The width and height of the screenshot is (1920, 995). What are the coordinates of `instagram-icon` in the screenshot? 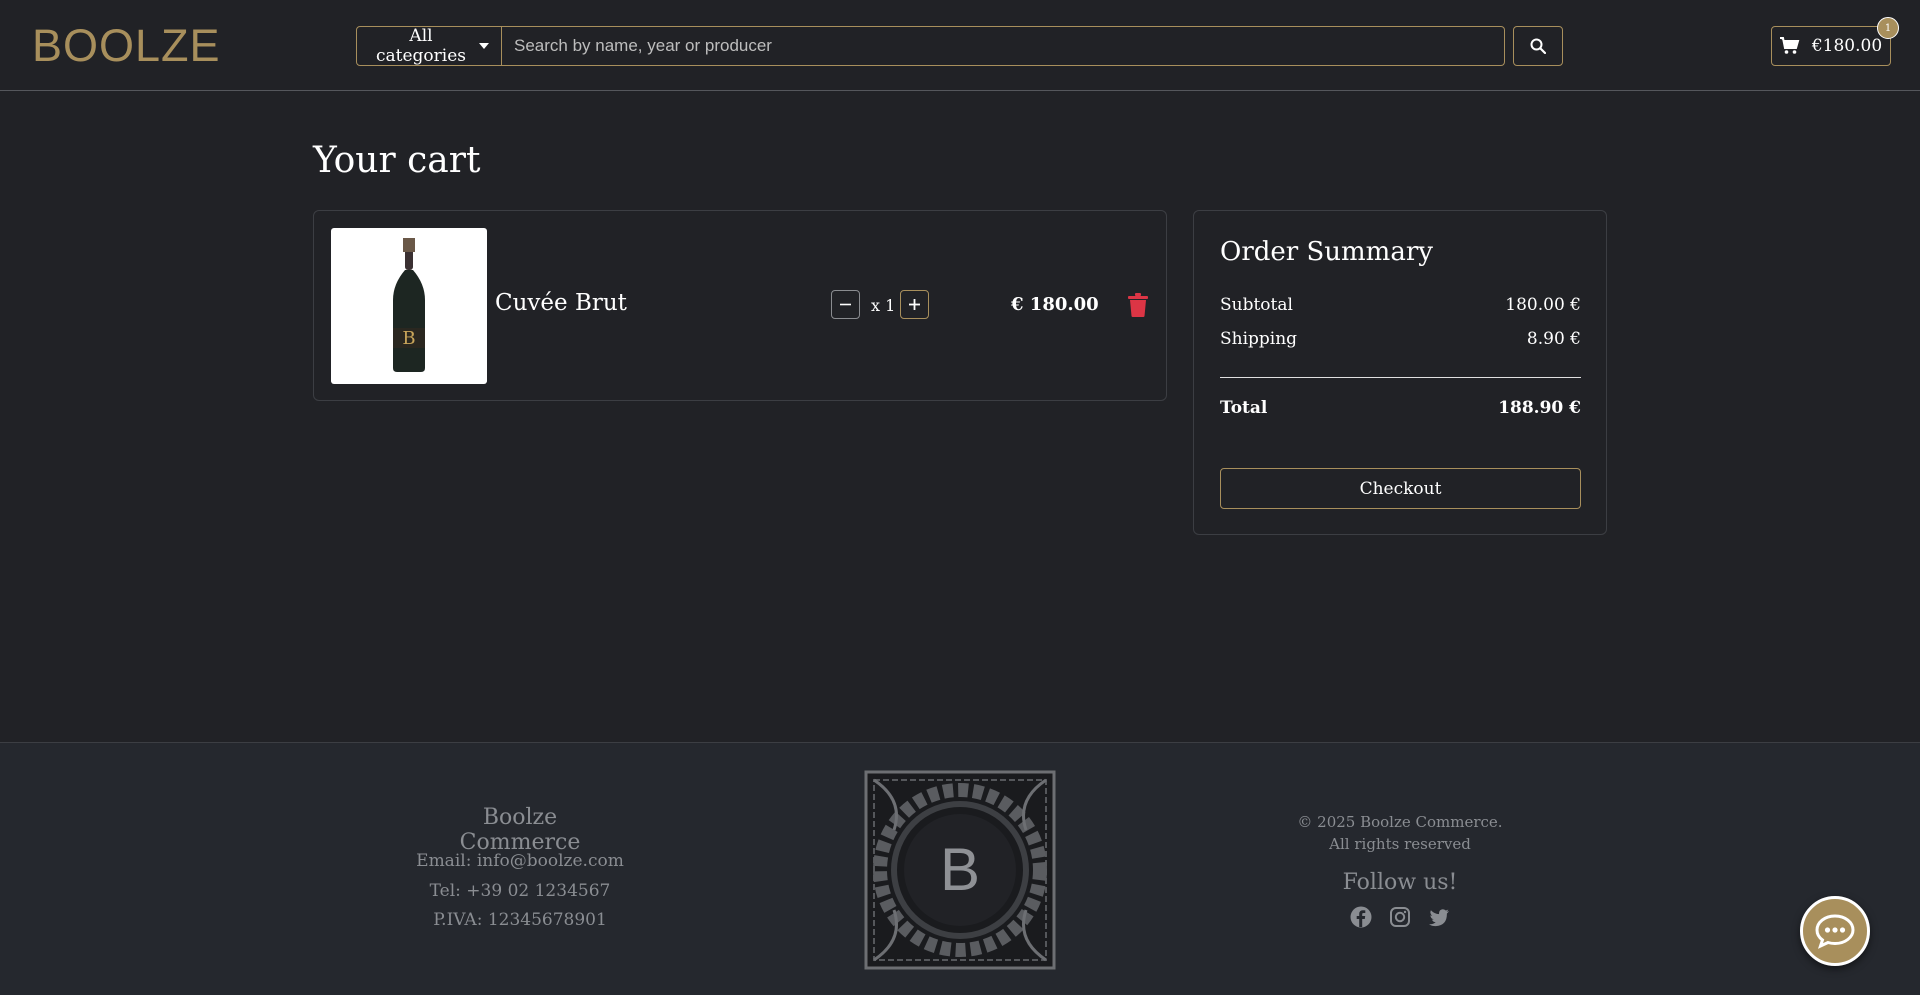 It's located at (1400, 917).